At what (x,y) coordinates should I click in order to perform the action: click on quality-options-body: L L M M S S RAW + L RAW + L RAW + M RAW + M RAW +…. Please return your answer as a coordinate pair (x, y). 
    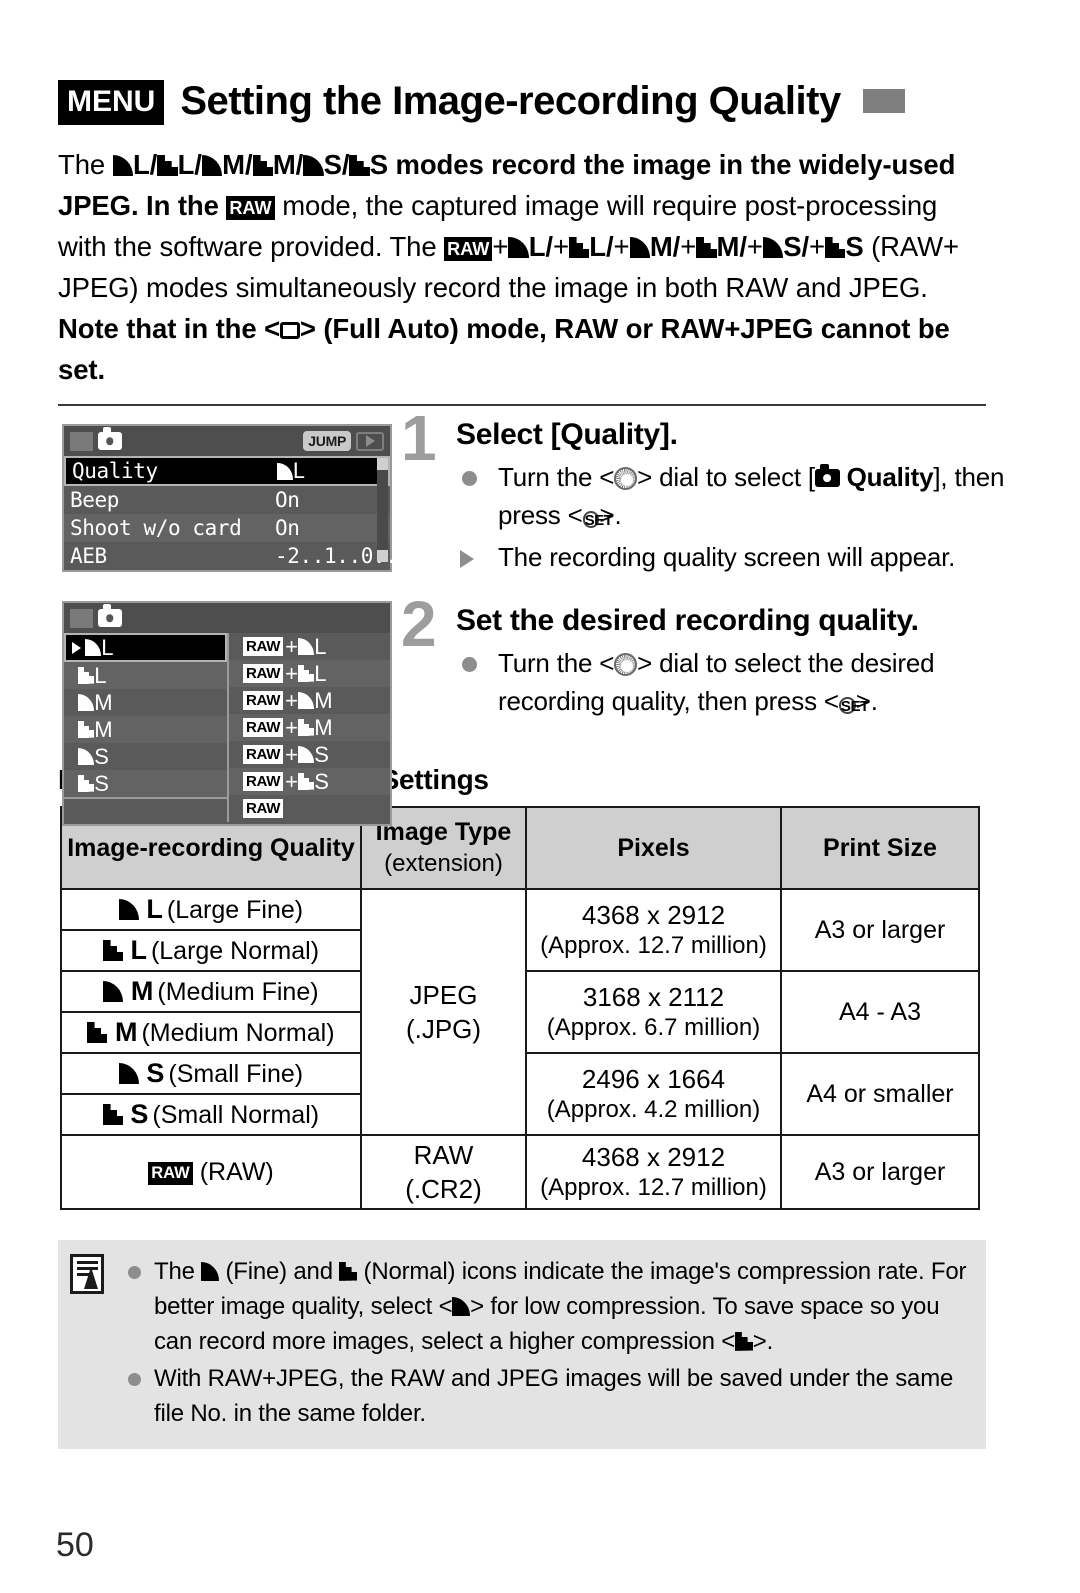
    Looking at the image, I should click on (227, 728).